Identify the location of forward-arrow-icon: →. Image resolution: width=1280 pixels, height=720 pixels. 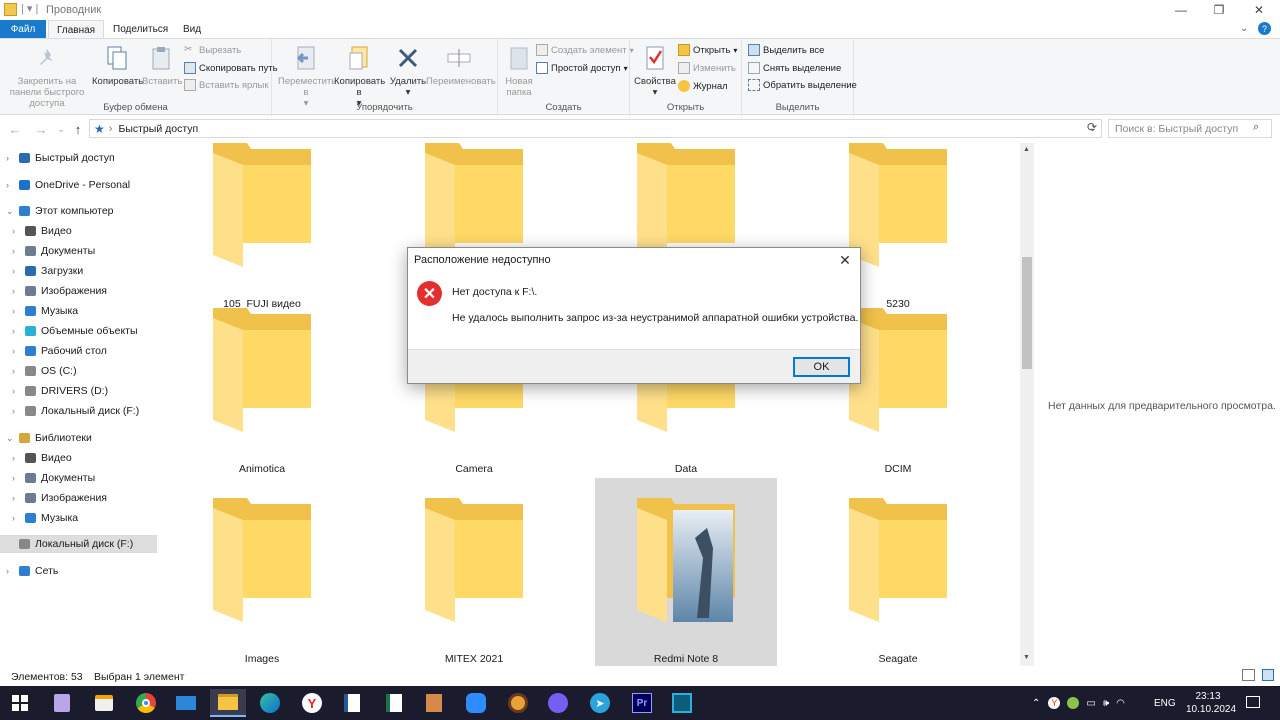
(41, 129).